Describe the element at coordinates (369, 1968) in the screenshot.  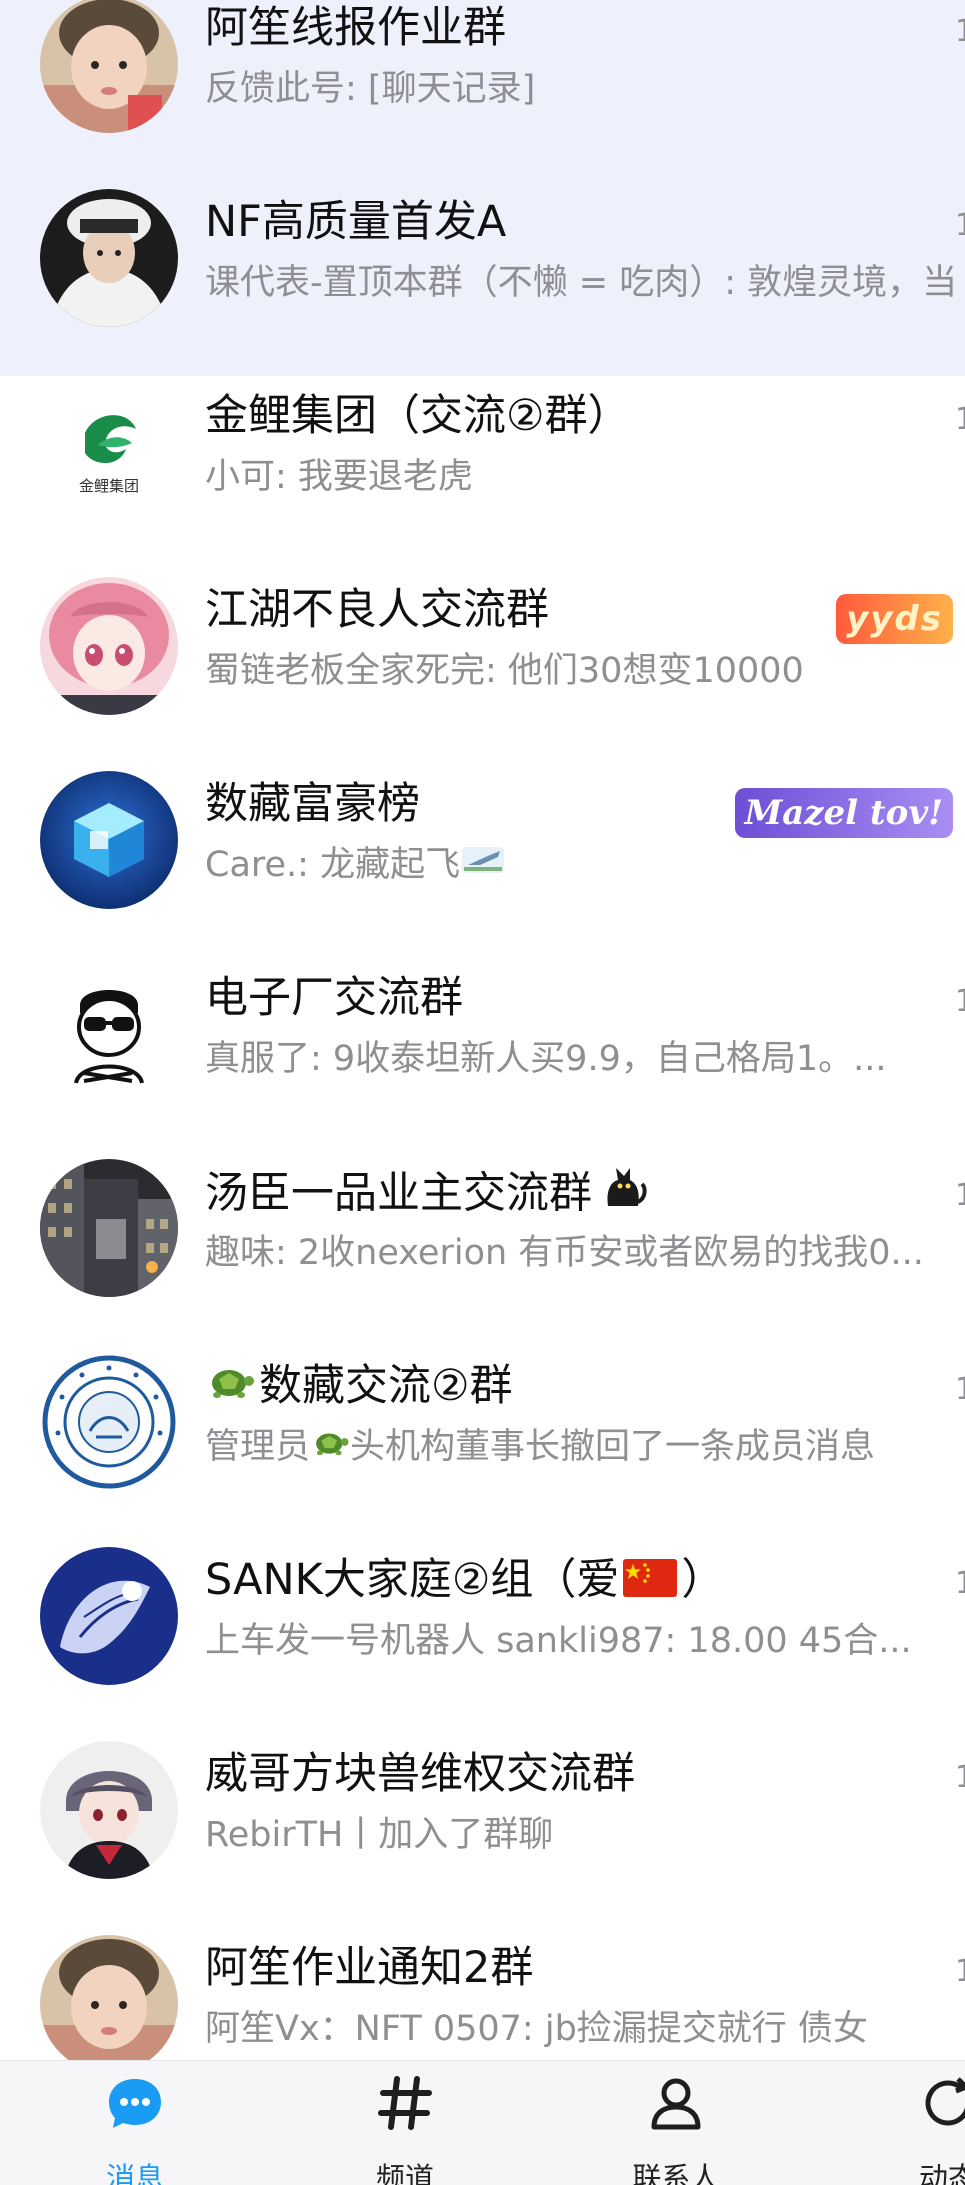
I see `conversation-title: 阿笙作业通知2群` at that location.